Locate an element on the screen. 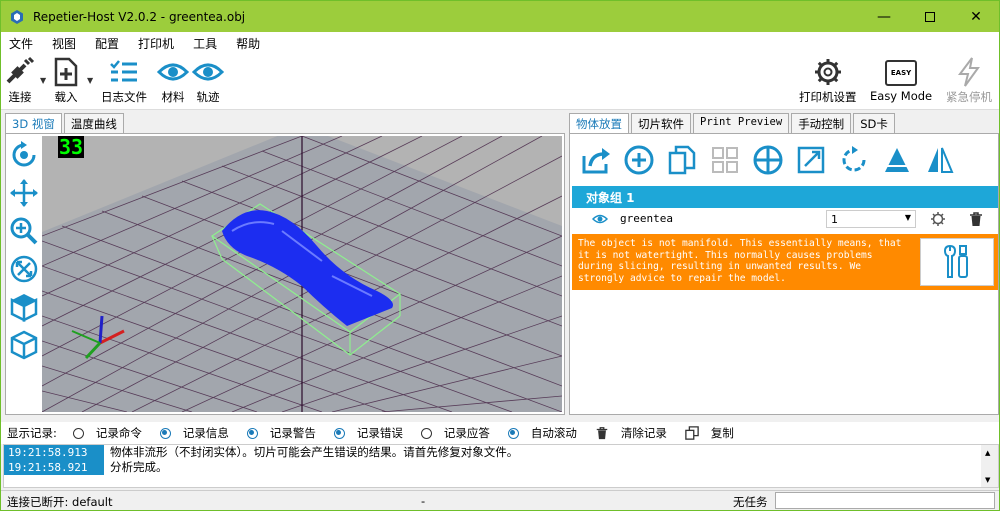  log-commands-option: 记录命令 is located at coordinates (107, 433).